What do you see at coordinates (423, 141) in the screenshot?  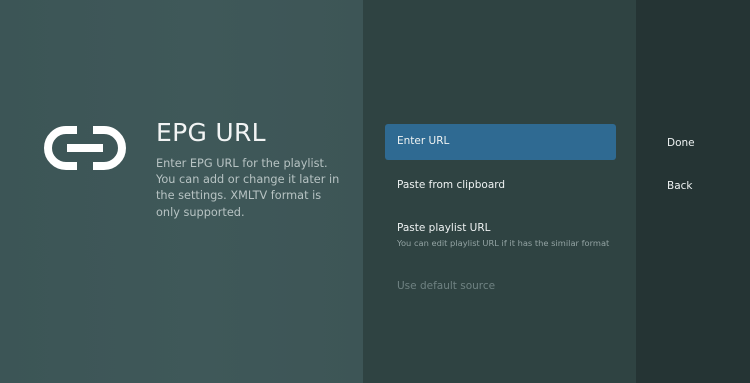 I see `enter-url-label: Enter URL` at bounding box center [423, 141].